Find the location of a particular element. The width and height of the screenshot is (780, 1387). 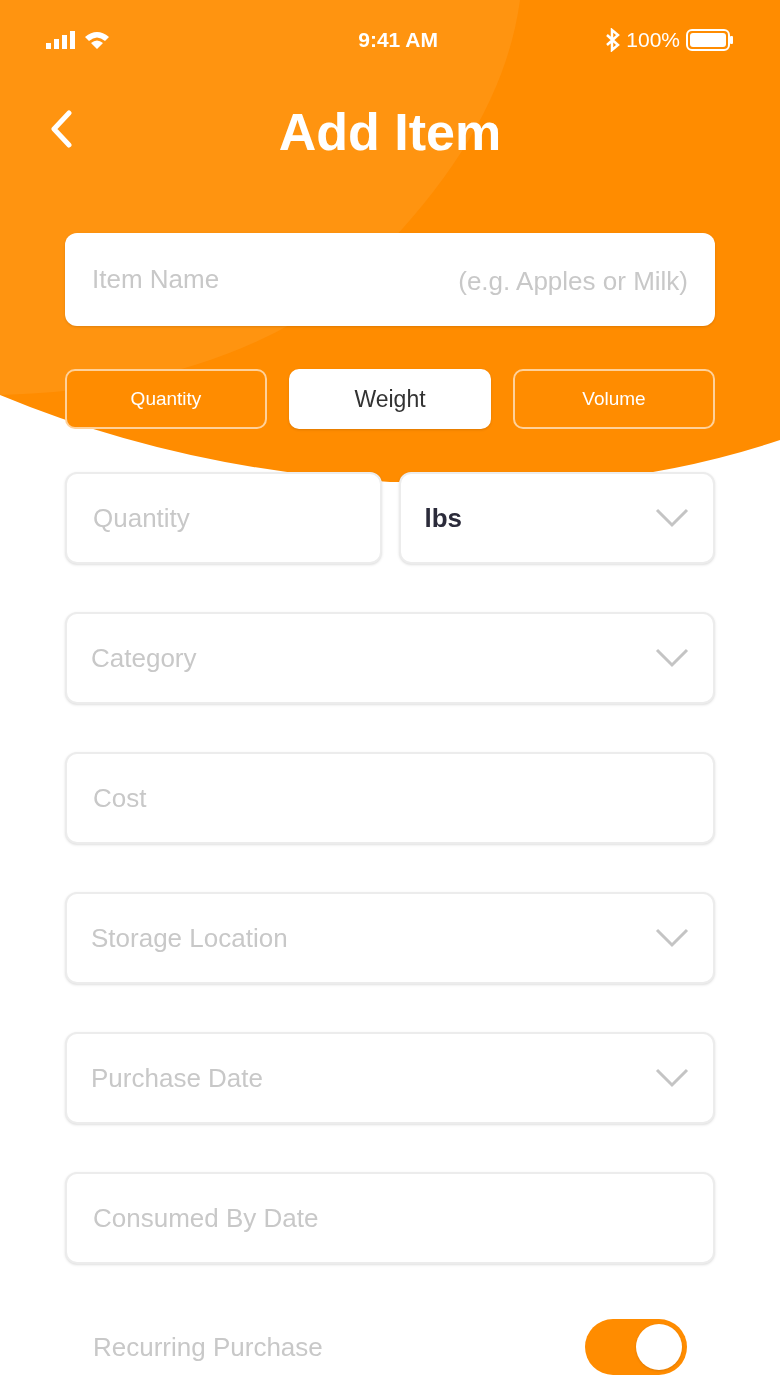

bluetooth-icon is located at coordinates (613, 40).